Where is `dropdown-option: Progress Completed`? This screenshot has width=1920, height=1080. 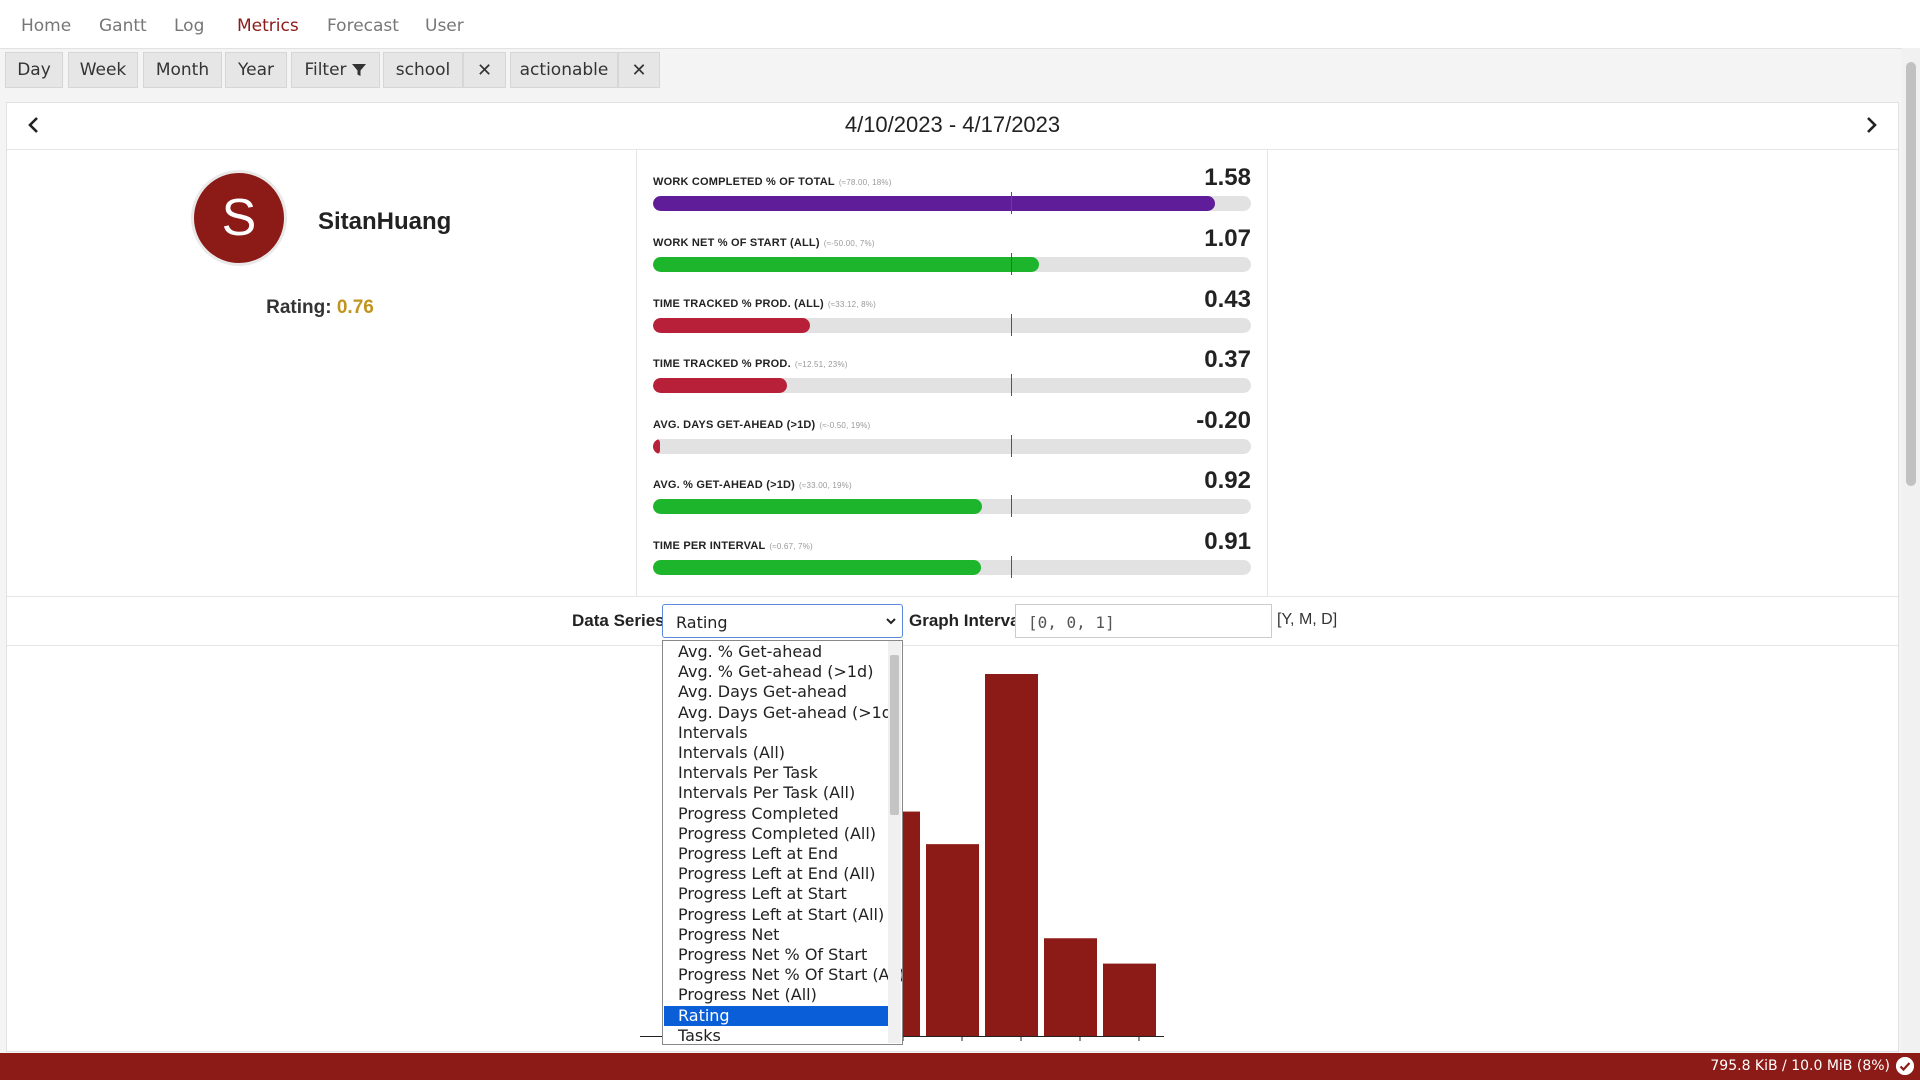 dropdown-option: Progress Completed is located at coordinates (776, 814).